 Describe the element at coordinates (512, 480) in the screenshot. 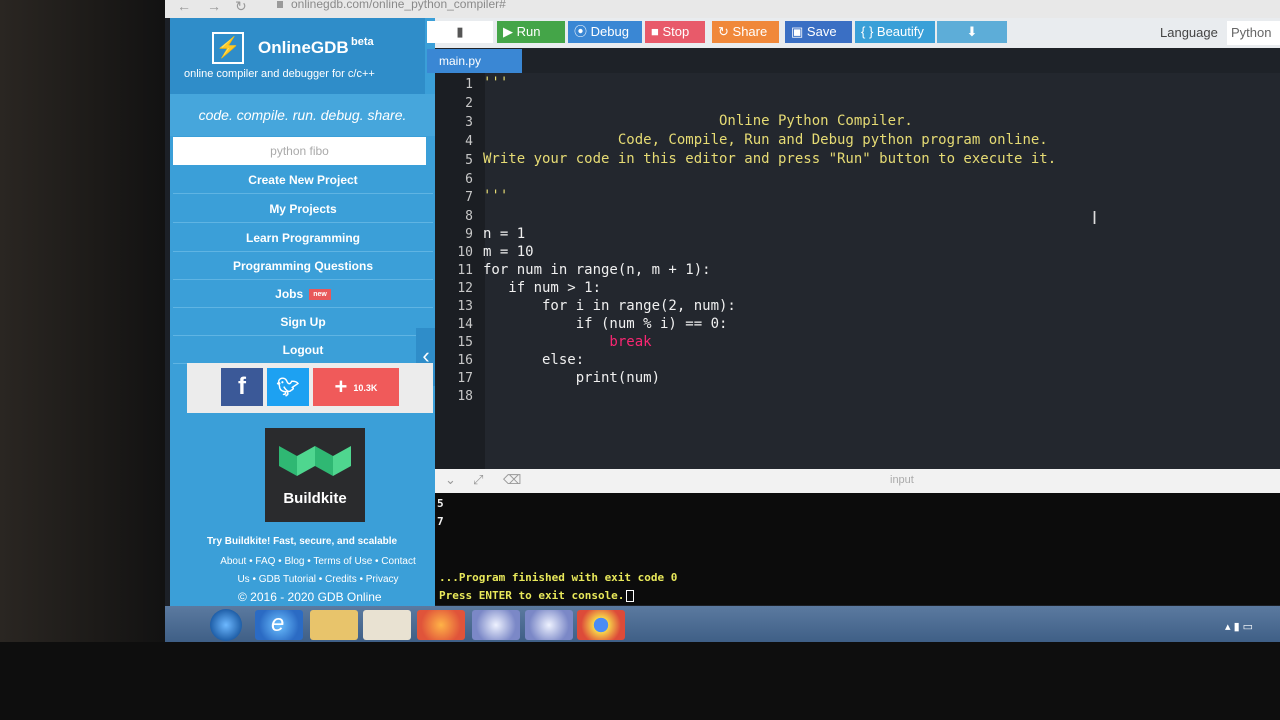

I see `clear-console-icon: ⌫` at that location.